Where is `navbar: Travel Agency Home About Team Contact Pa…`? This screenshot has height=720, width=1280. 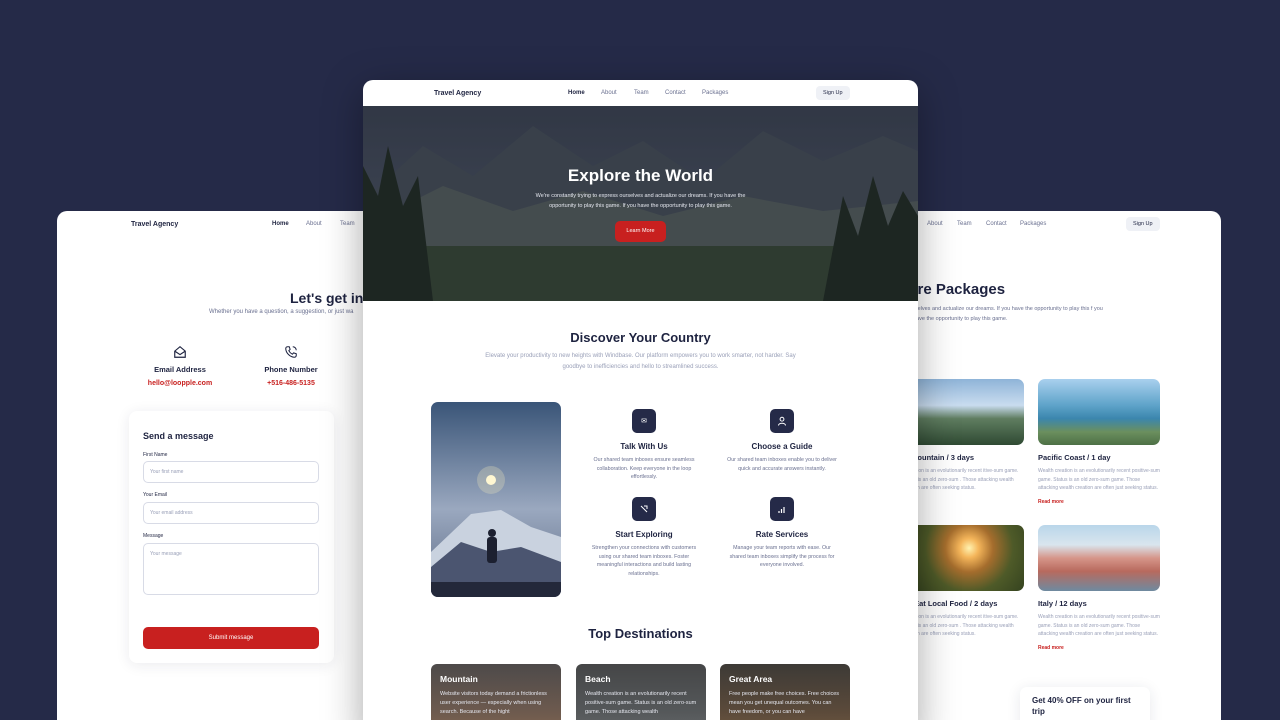 navbar: Travel Agency Home About Team Contact Pa… is located at coordinates (640, 93).